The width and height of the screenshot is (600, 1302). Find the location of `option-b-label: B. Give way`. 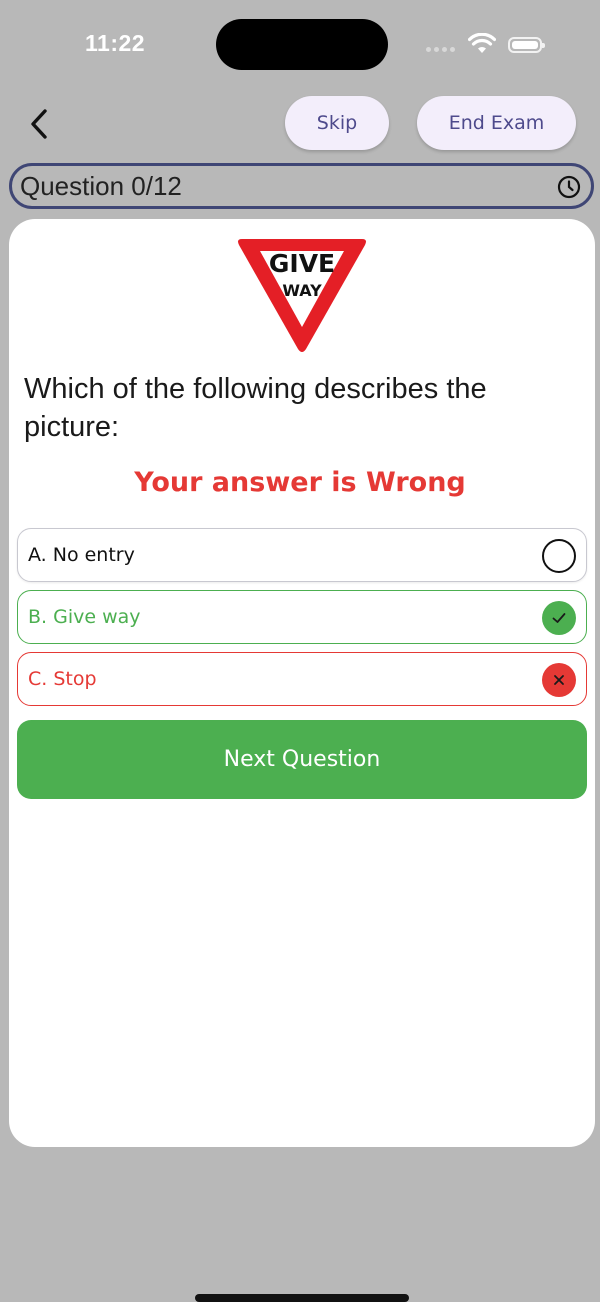

option-b-label: B. Give way is located at coordinates (84, 617).